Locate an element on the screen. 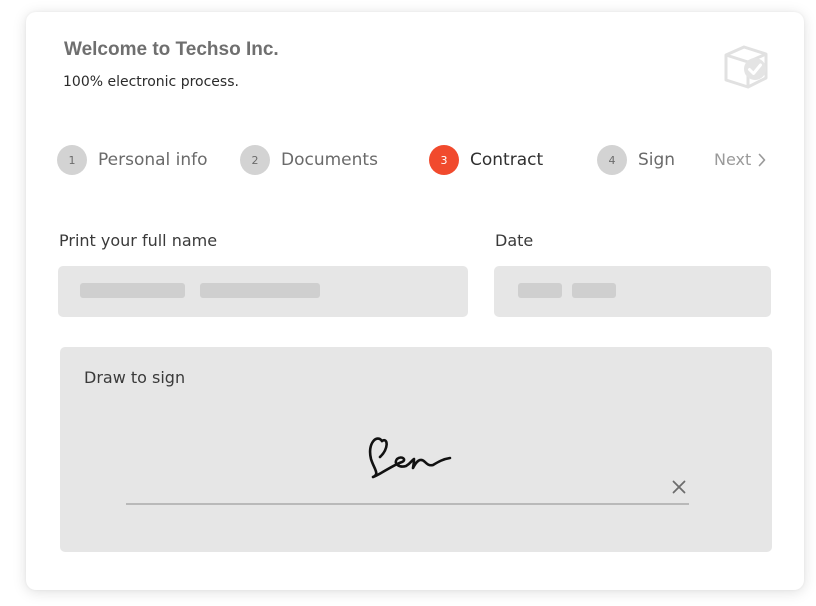  chevron-right-icon is located at coordinates (762, 159).